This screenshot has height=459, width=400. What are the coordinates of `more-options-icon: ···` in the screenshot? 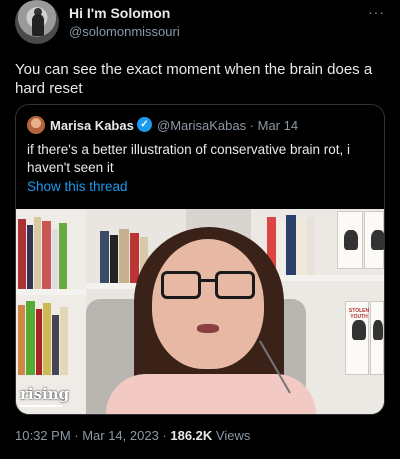 It's located at (376, 12).